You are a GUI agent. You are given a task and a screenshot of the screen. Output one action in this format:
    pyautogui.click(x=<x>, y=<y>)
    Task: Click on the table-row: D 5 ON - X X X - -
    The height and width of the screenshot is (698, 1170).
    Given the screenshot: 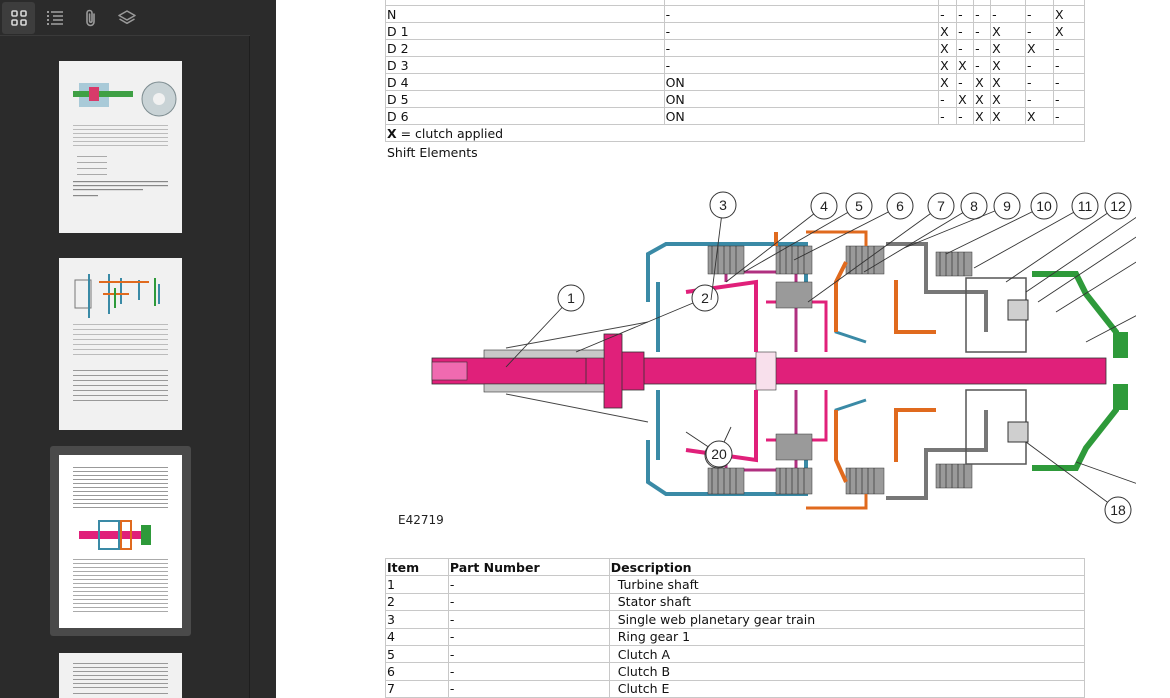 What is the action you would take?
    pyautogui.click(x=735, y=99)
    